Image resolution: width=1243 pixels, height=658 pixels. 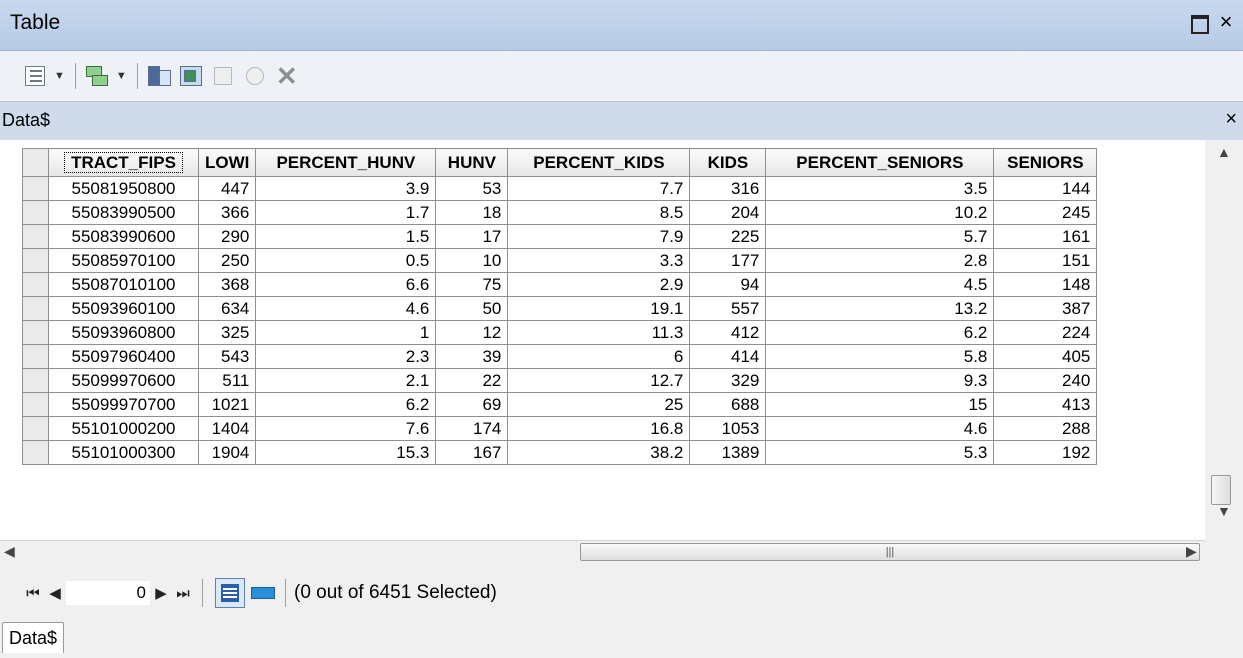 What do you see at coordinates (880, 162) in the screenshot?
I see `column-header-percent-seniors: PERCENT_SENIORS` at bounding box center [880, 162].